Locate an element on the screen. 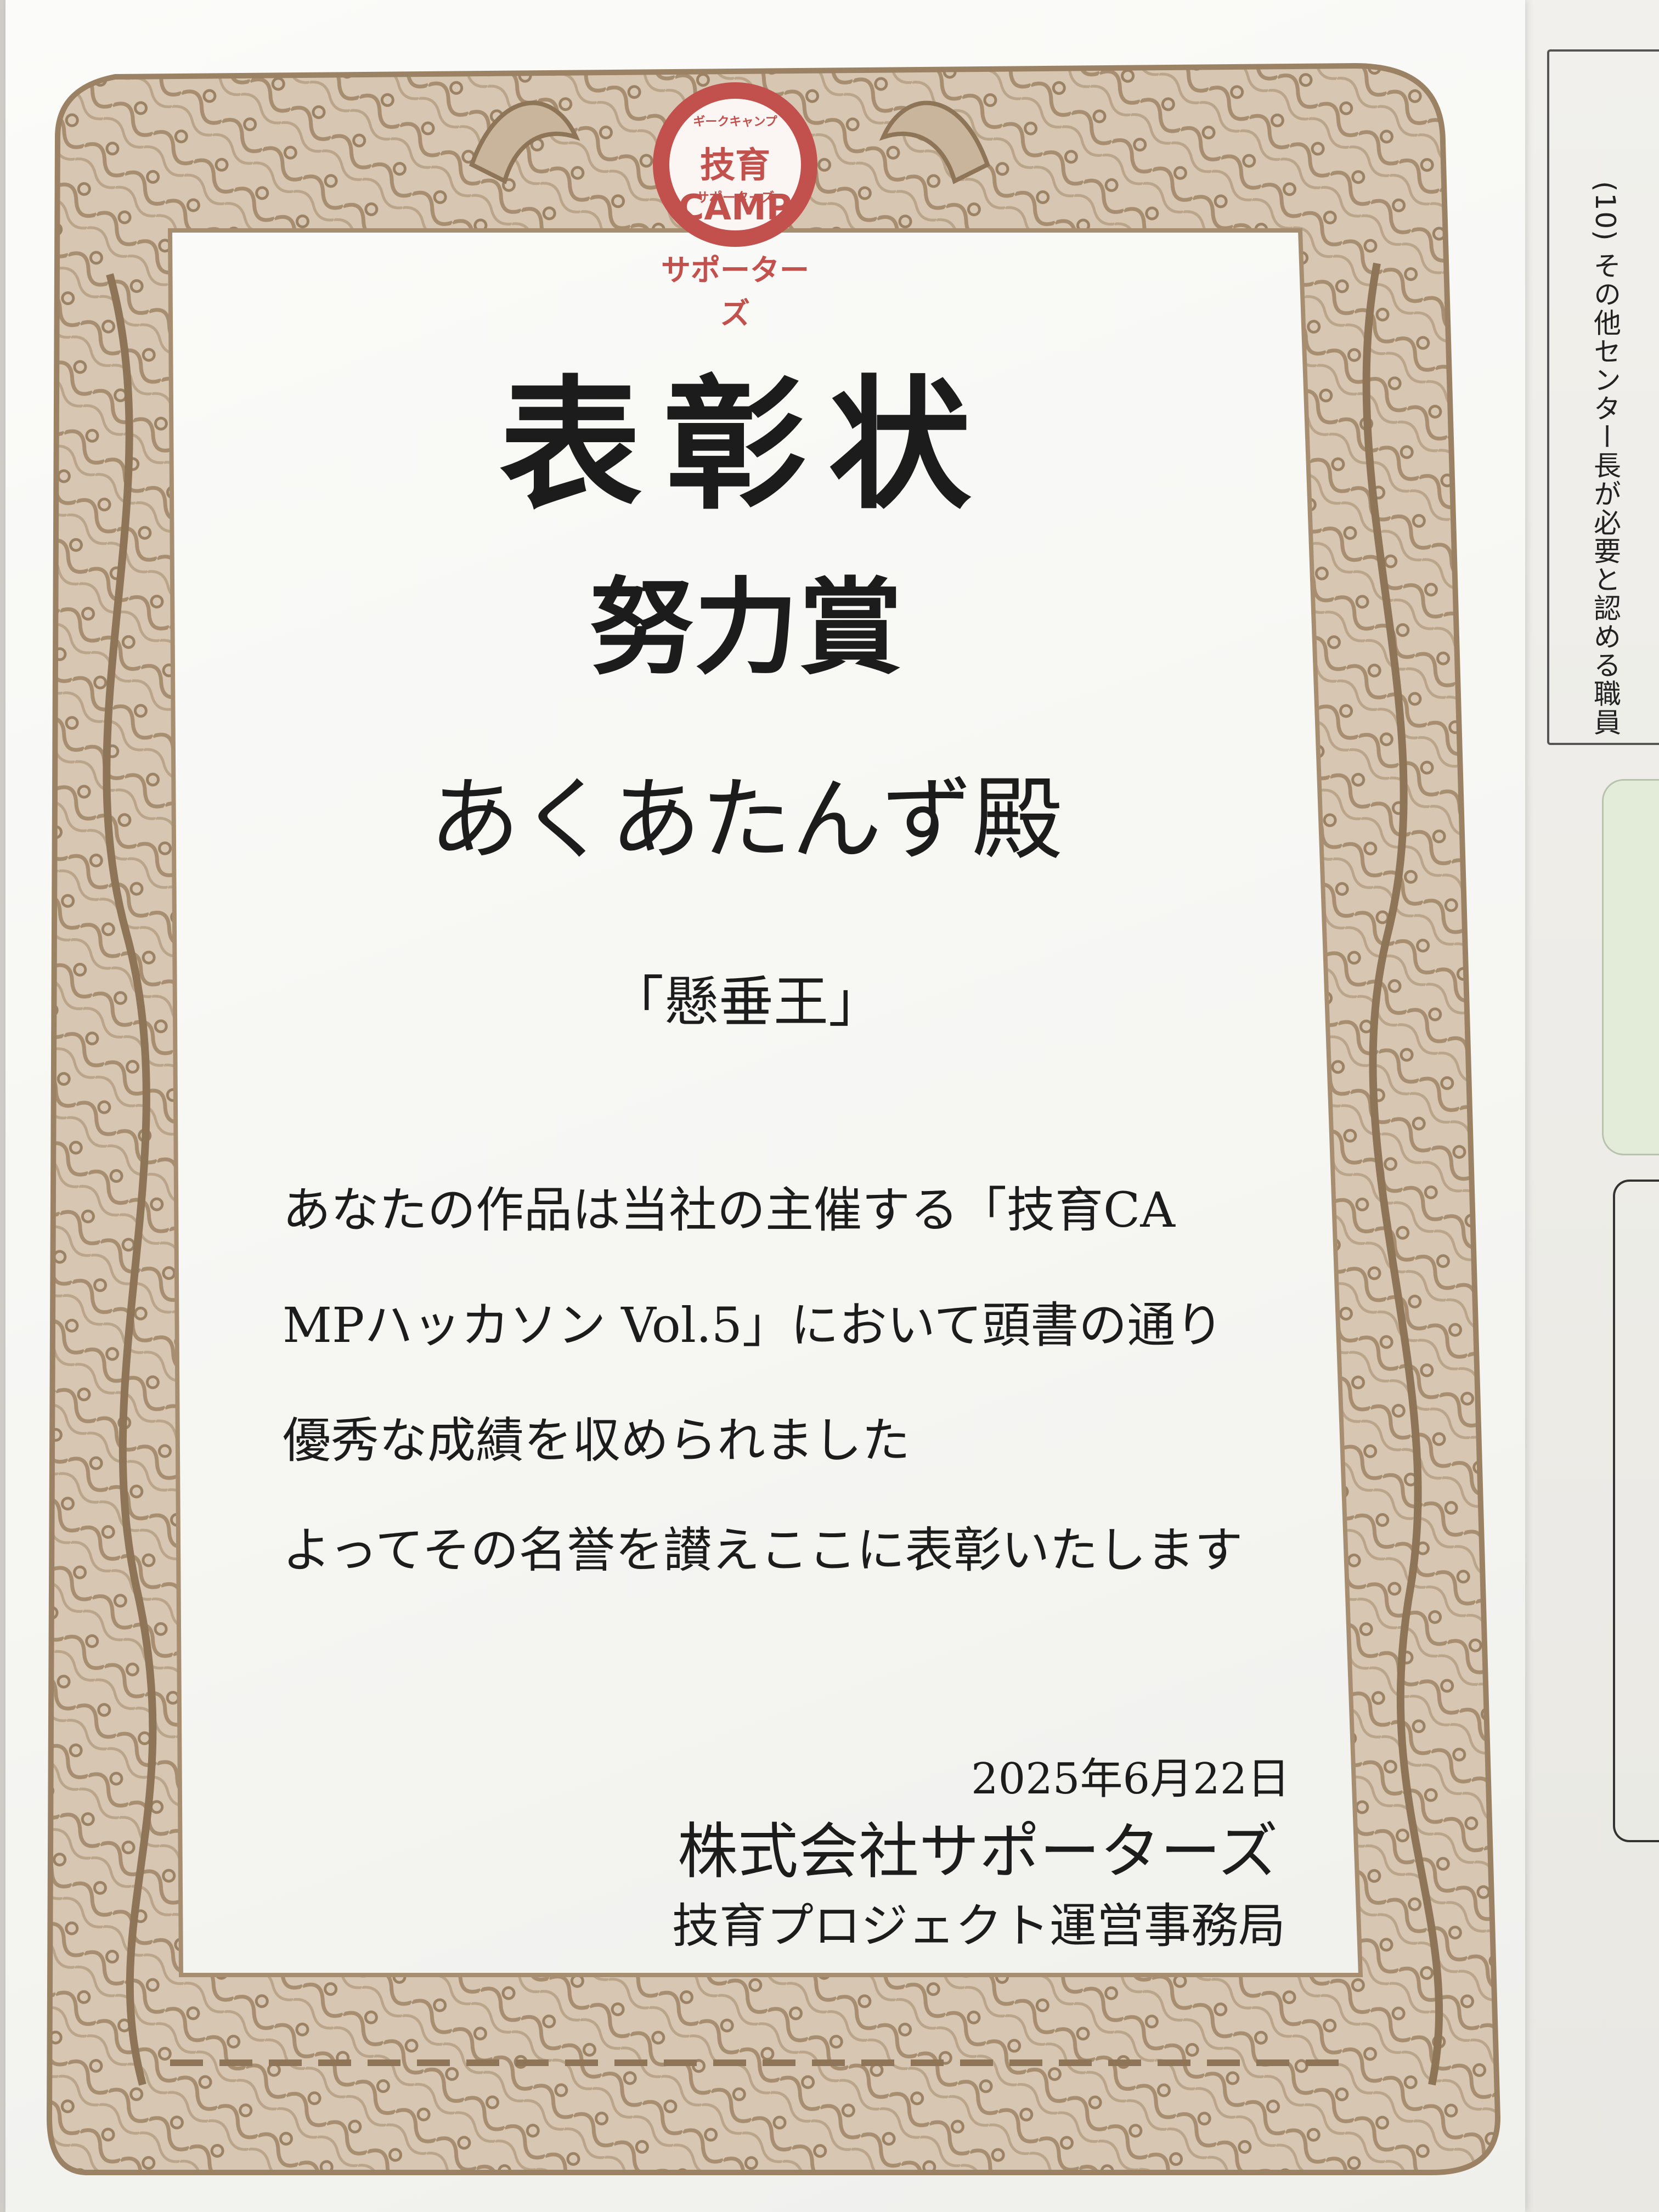 Image resolution: width=1659 pixels, height=2212 pixels. certificate-title: 表彰状 is located at coordinates (746, 446).